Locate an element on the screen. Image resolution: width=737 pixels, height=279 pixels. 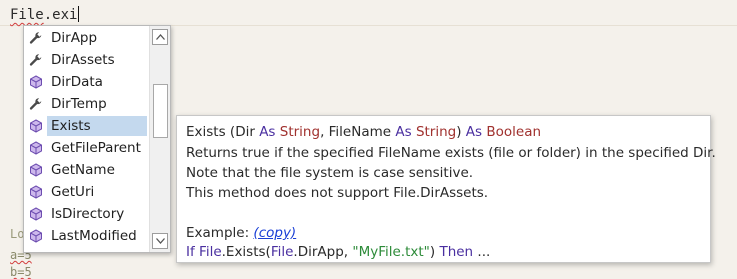
completion-item-label: DirAssets is located at coordinates (83, 60).